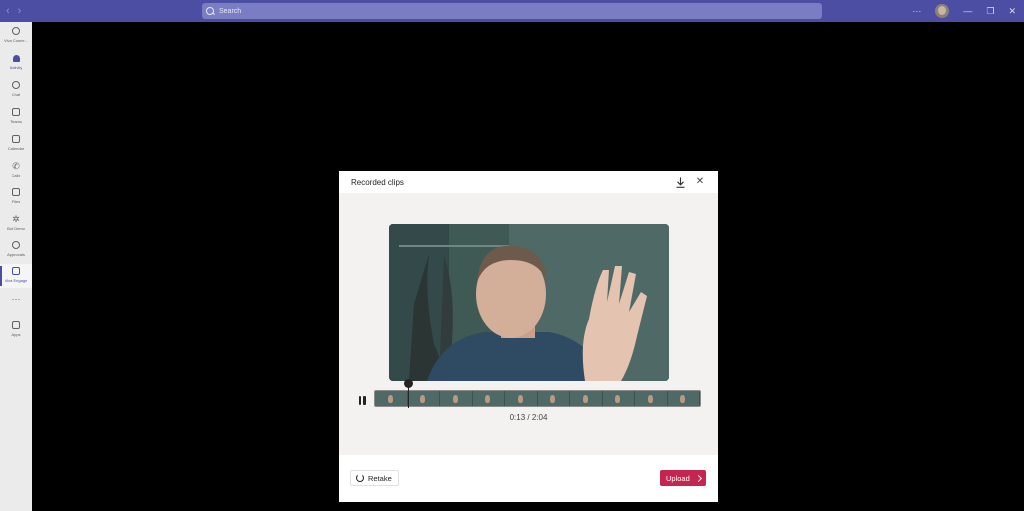  What do you see at coordinates (16, 192) in the screenshot?
I see `file-icon` at bounding box center [16, 192].